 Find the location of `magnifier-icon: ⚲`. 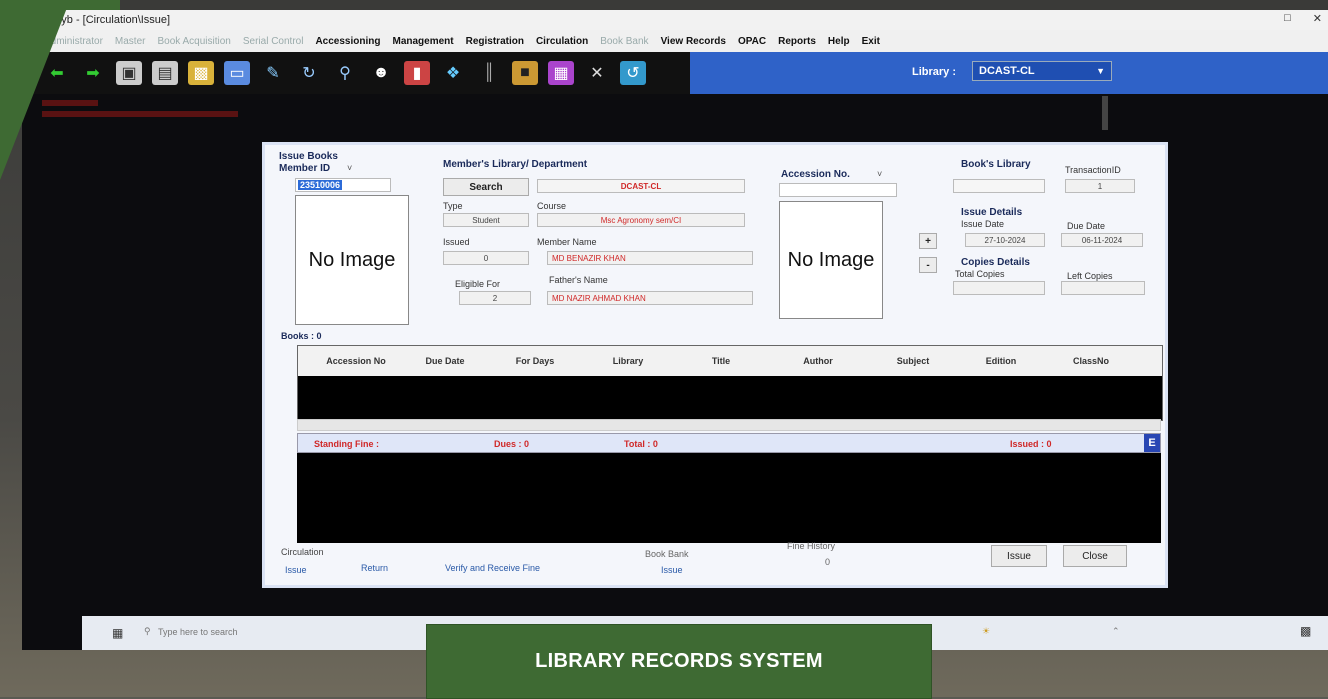

magnifier-icon: ⚲ is located at coordinates (345, 73).